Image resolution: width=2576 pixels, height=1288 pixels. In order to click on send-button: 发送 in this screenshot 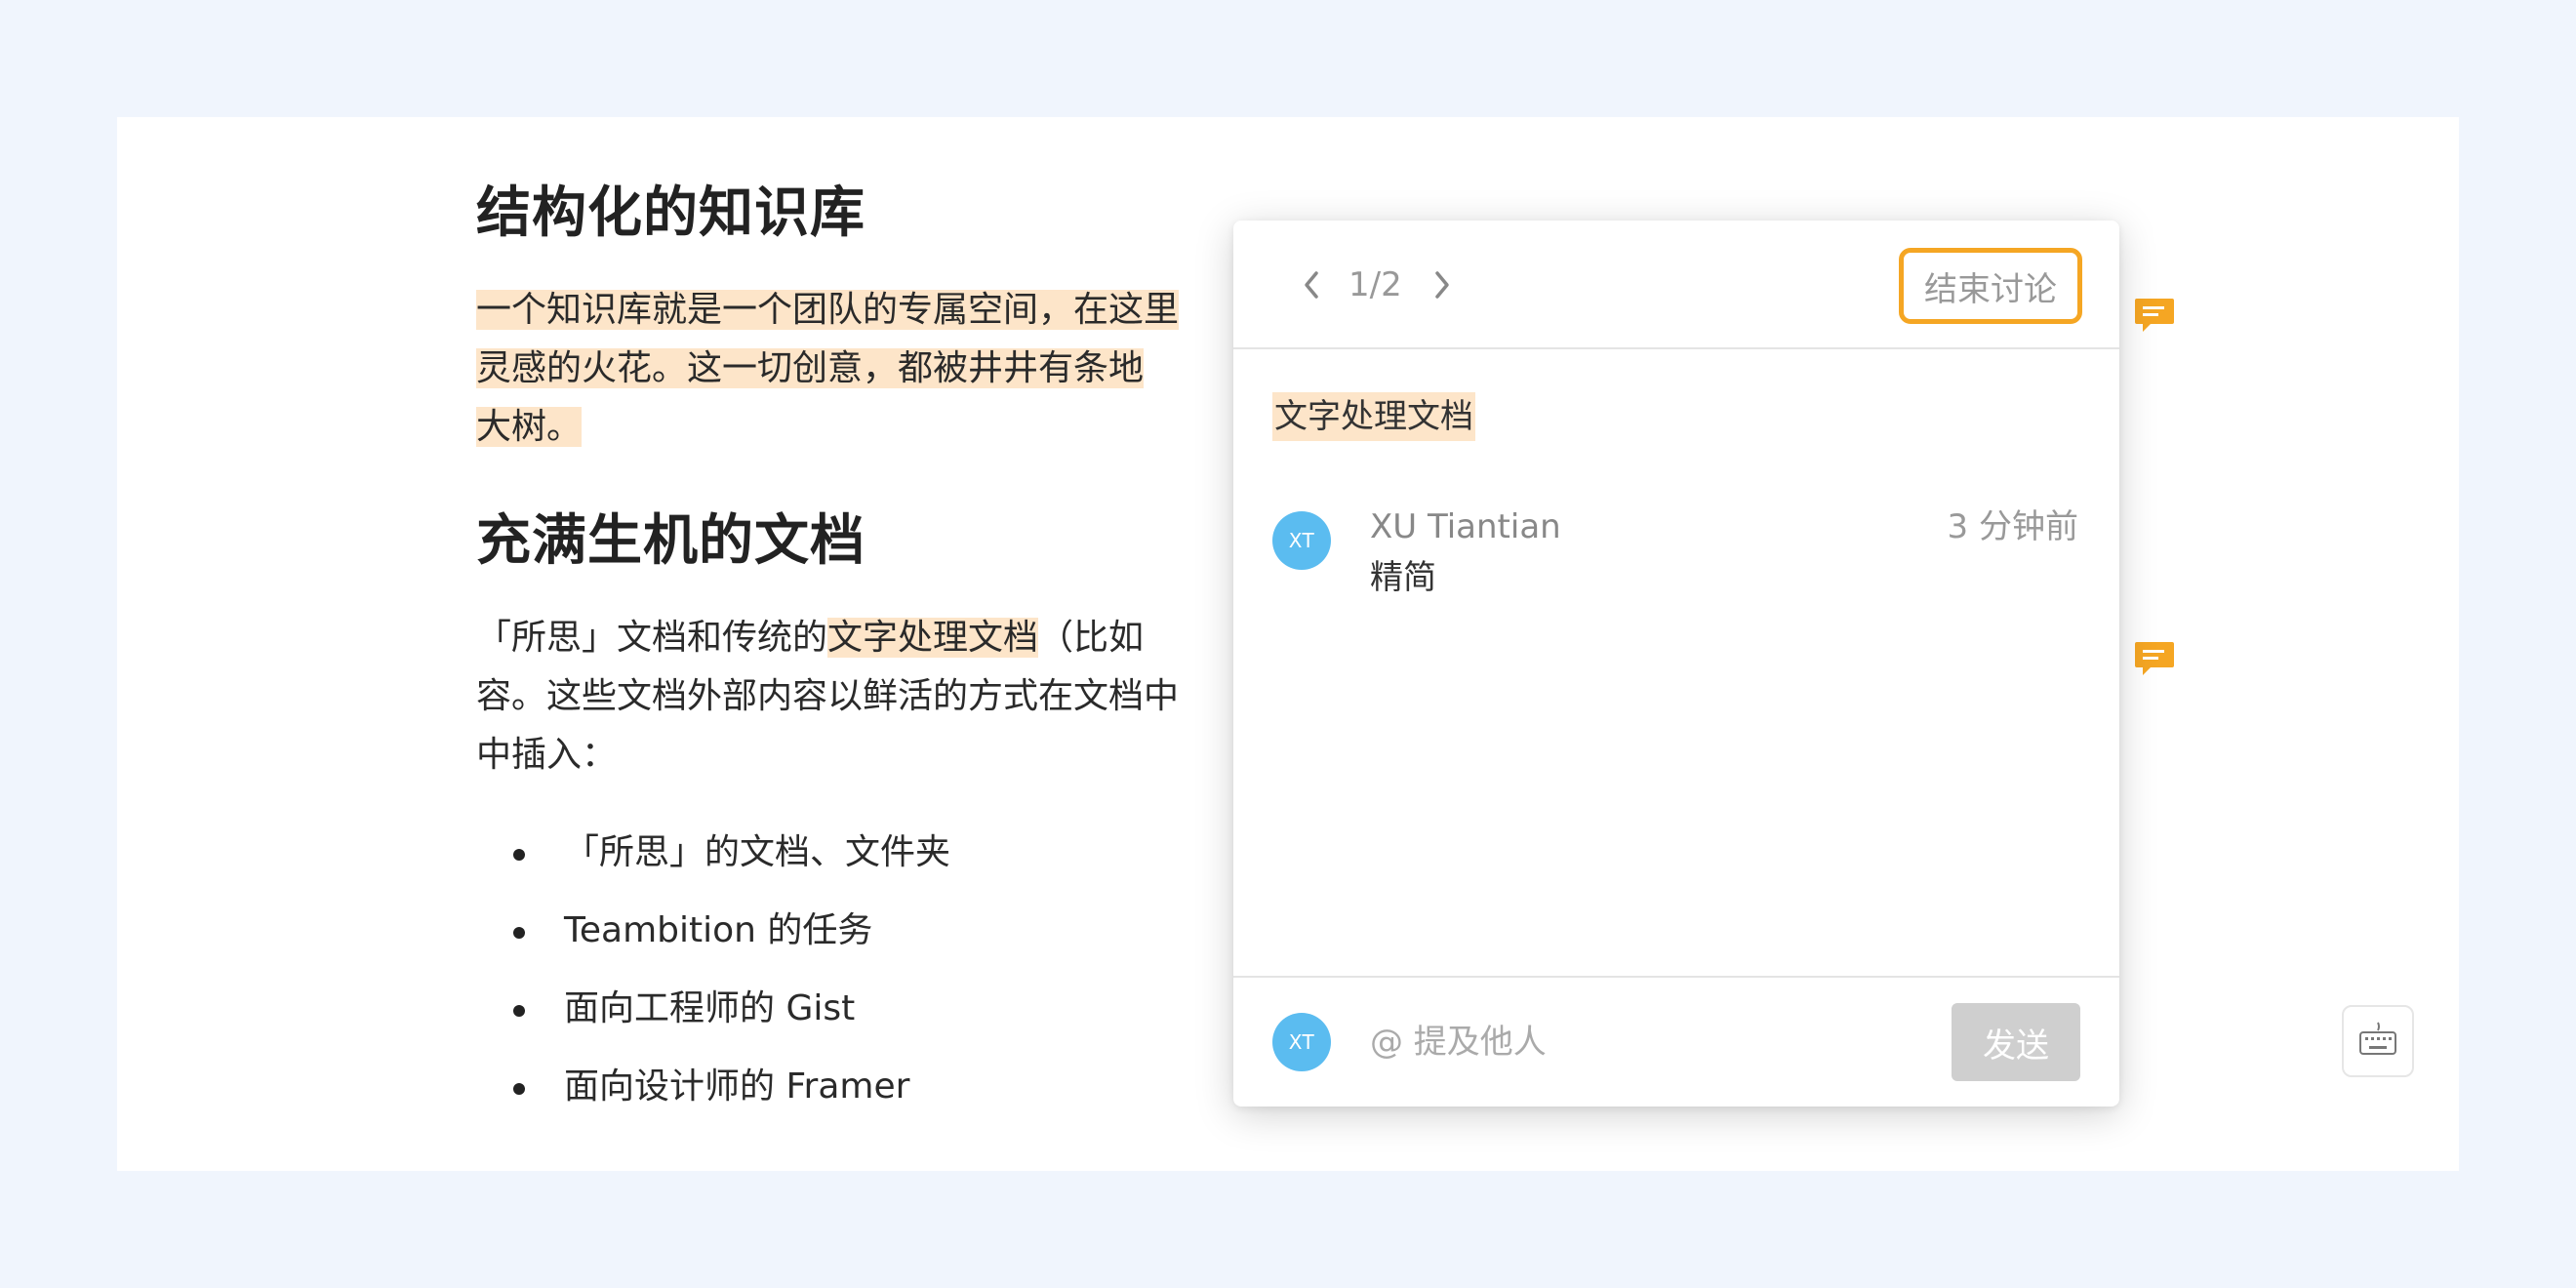, I will do `click(2016, 1042)`.